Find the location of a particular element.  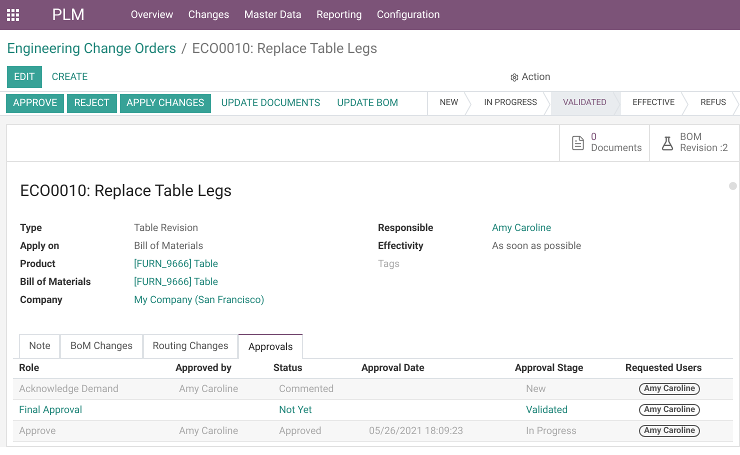

table-cell: 05/26/2021 18:09:23 is located at coordinates (416, 431).